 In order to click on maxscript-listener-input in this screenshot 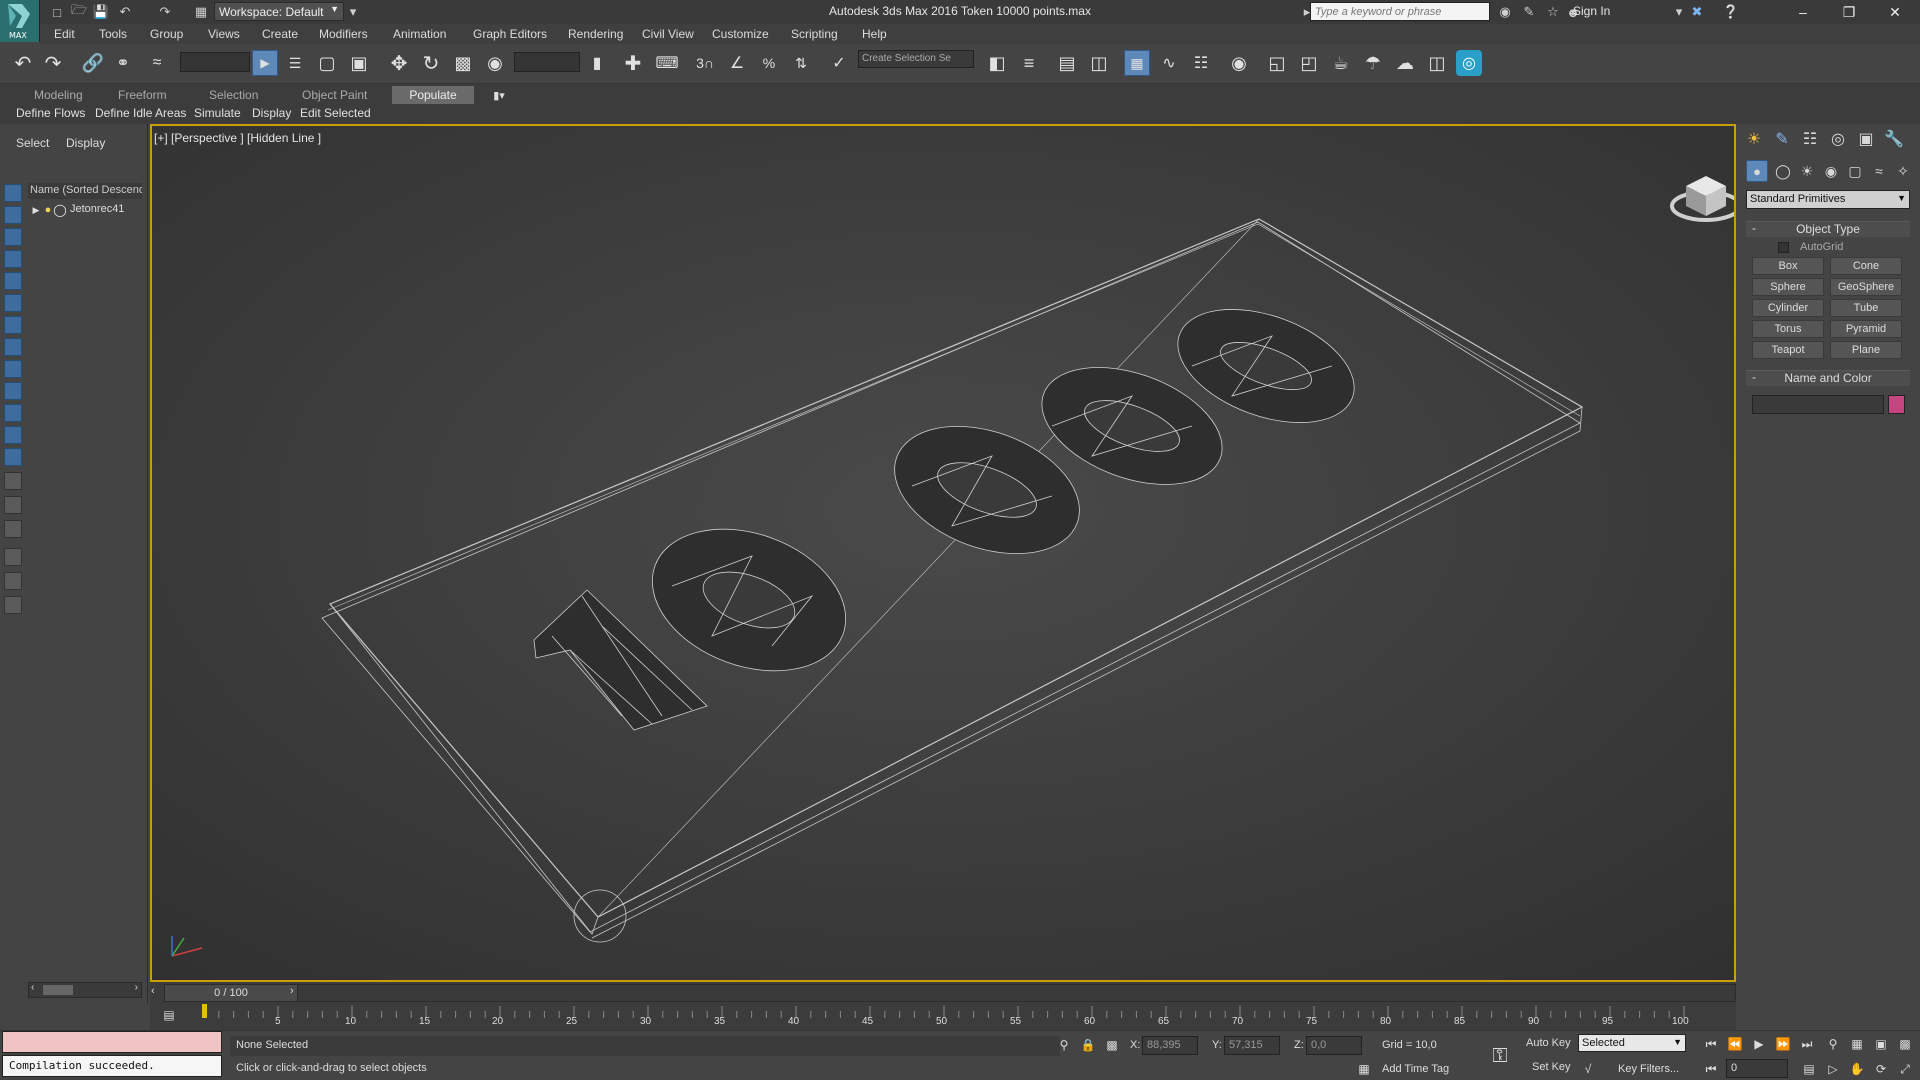, I will do `click(112, 1042)`.